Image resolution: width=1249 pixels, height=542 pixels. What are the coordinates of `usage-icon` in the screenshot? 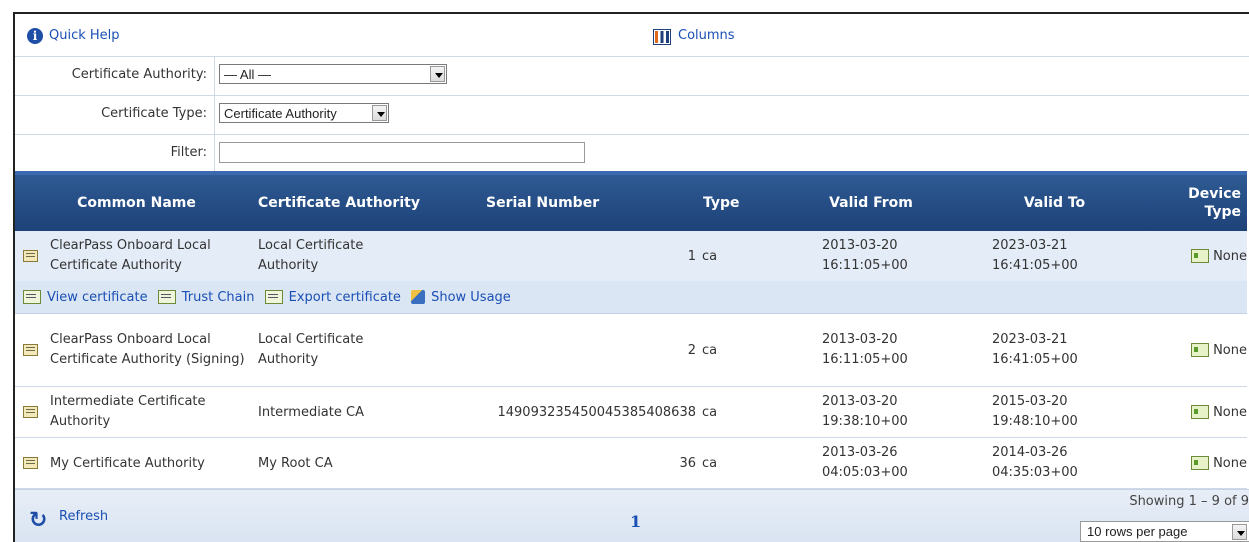 It's located at (418, 297).